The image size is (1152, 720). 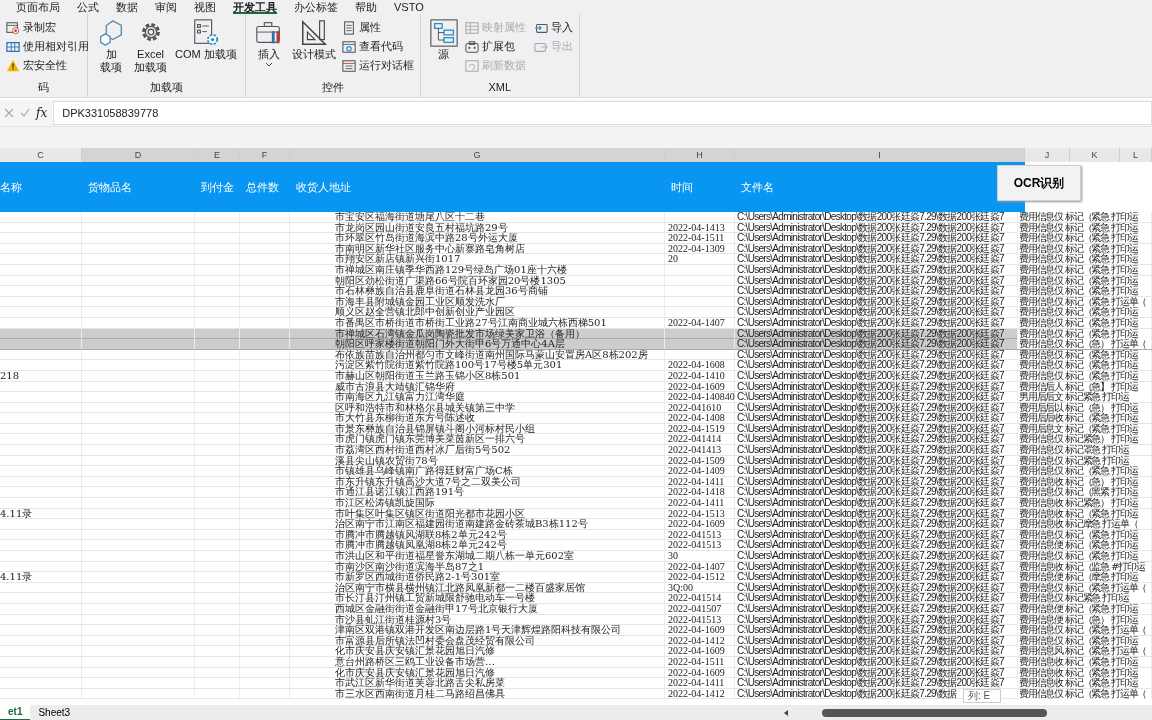 What do you see at coordinates (695, 598) in the screenshot?
I see `table-cell: 2022-041514` at bounding box center [695, 598].